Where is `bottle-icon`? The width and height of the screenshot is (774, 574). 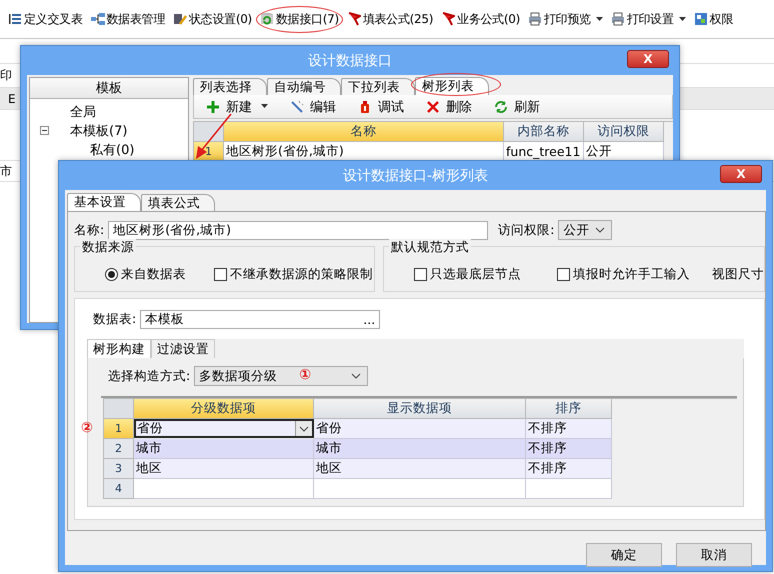 bottle-icon is located at coordinates (365, 107).